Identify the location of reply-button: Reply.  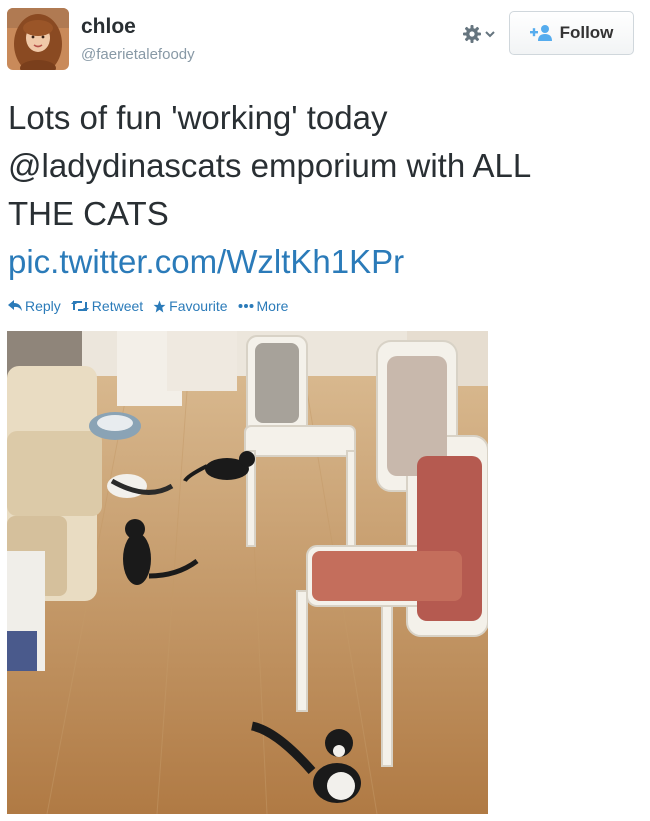
(34, 306).